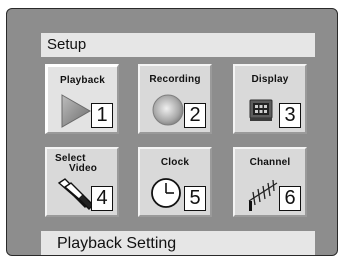  I want to click on menu-item-number: 5, so click(195, 198).